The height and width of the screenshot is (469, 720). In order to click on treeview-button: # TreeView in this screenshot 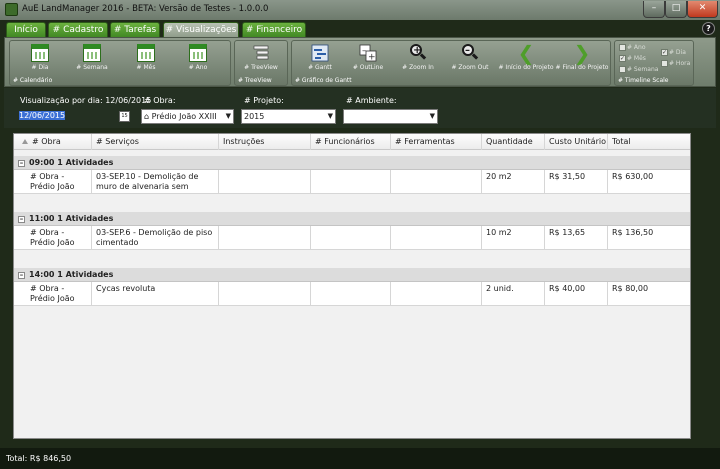, I will do `click(261, 59)`.